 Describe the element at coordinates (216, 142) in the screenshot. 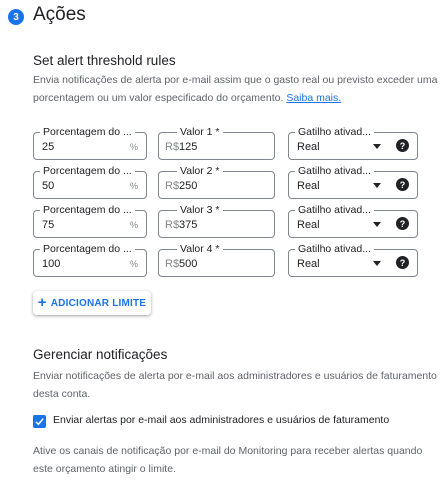

I see `amount-input: Valor 1 * R$ 125` at that location.